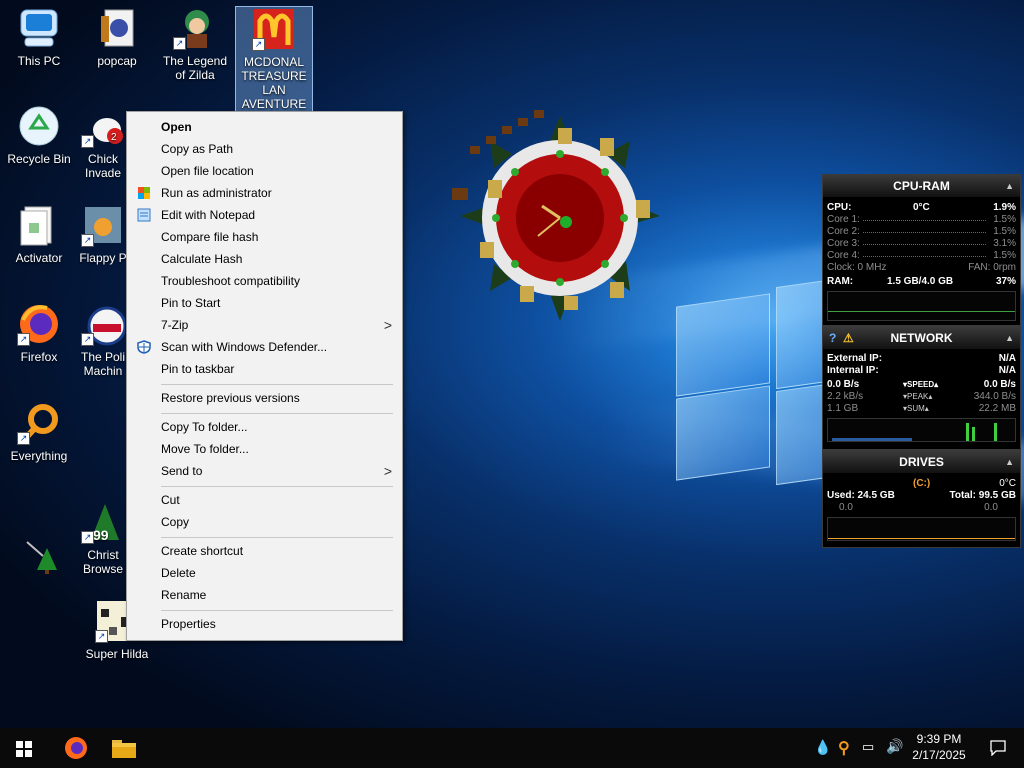 The width and height of the screenshot is (1024, 768). Describe the element at coordinates (921, 244) in the screenshot. I see `core-row: Core 3: 3.1%` at that location.